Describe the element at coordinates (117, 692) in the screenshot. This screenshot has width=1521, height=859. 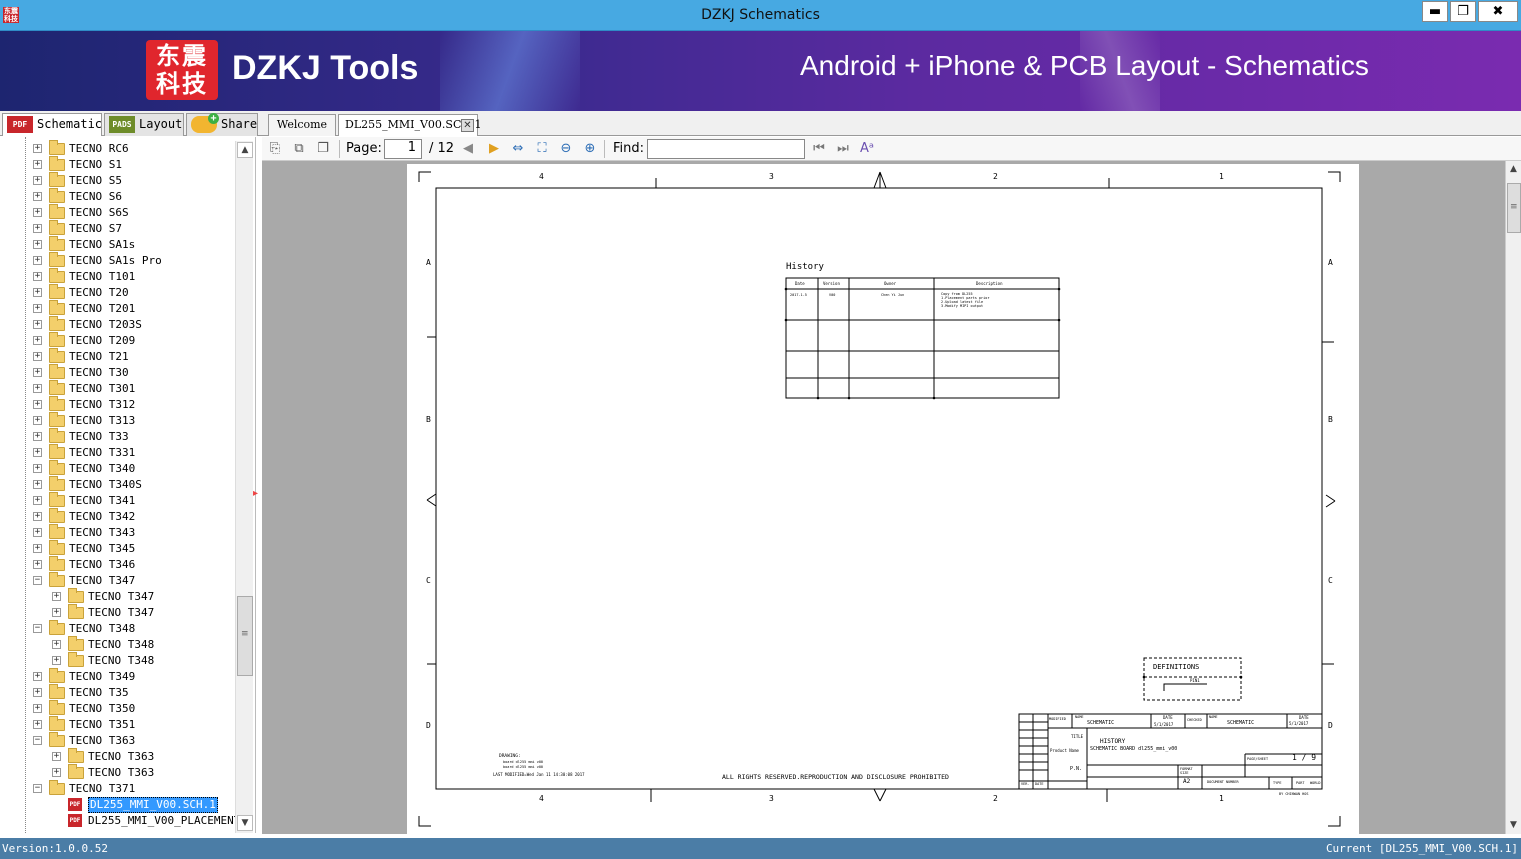
I see `tree-folder-item: + TECNO T35` at that location.